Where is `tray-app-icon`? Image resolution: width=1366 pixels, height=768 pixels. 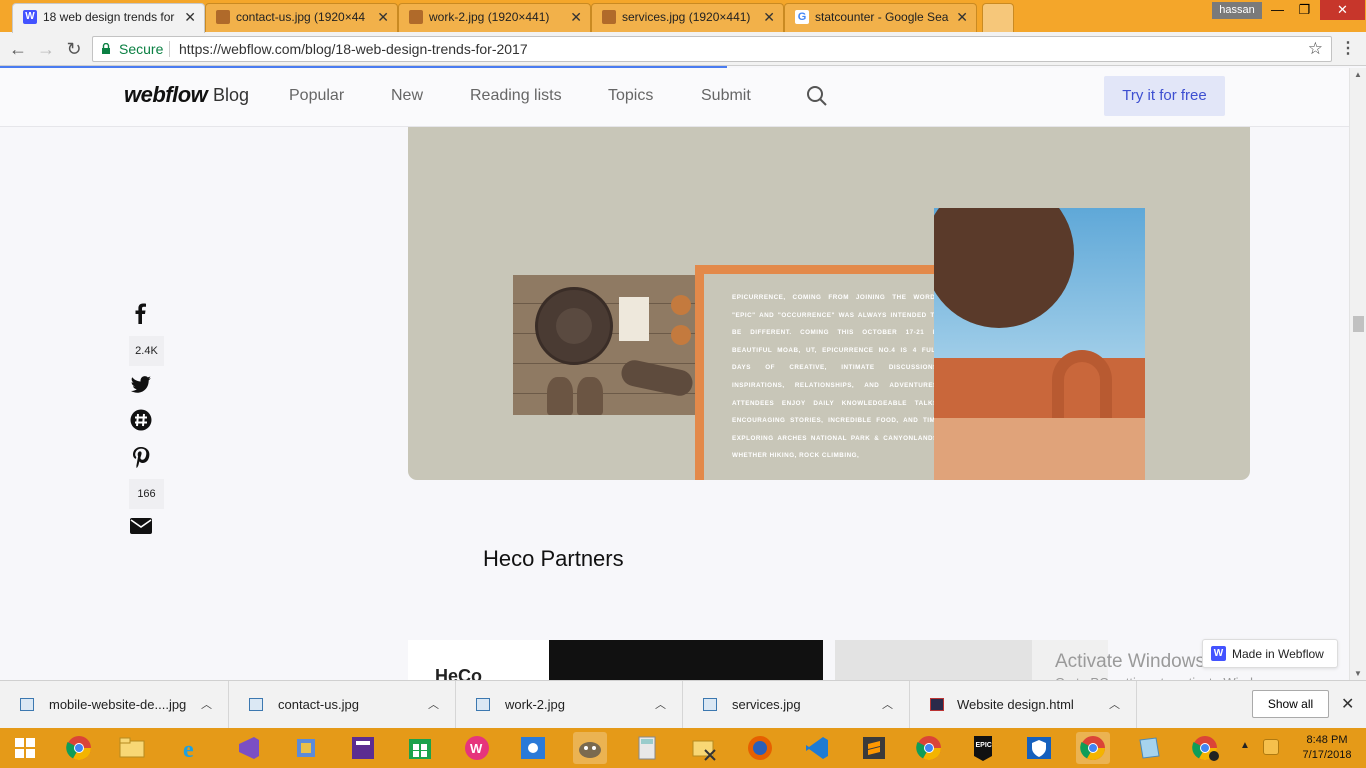 tray-app-icon is located at coordinates (1271, 747).